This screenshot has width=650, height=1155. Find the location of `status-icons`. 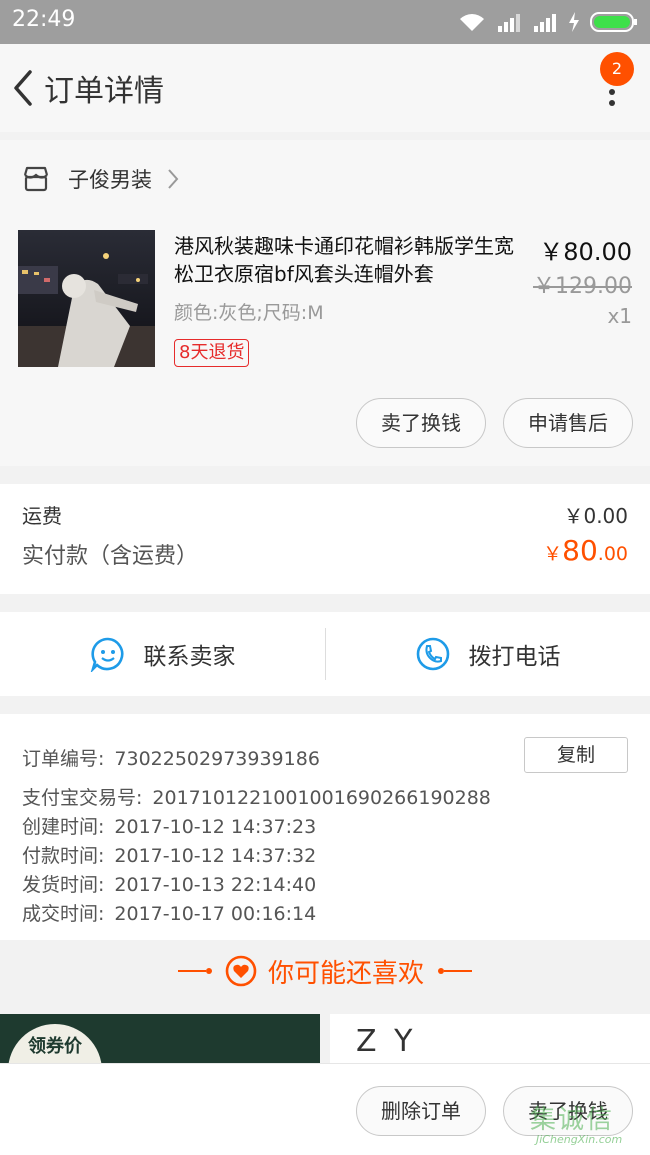

status-icons is located at coordinates (548, 22).